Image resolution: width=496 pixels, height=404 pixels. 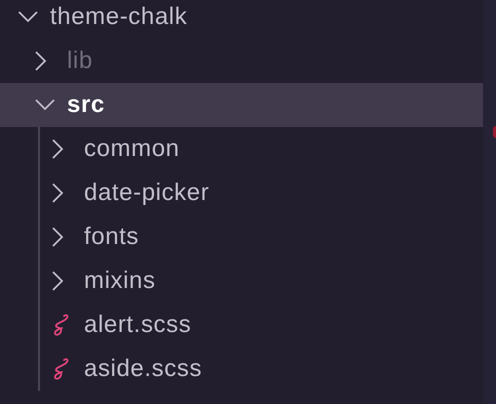 I want to click on folder-row: common, so click(x=241, y=149).